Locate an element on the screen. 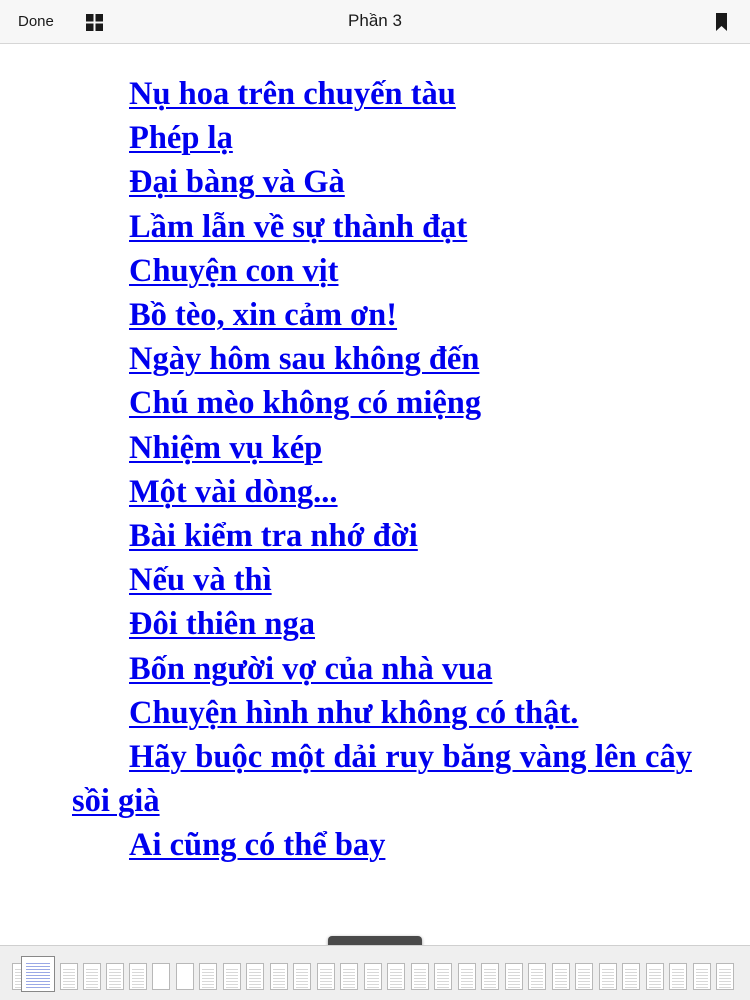 The height and width of the screenshot is (1000, 750). thumbnail-strip is located at coordinates (375, 972).